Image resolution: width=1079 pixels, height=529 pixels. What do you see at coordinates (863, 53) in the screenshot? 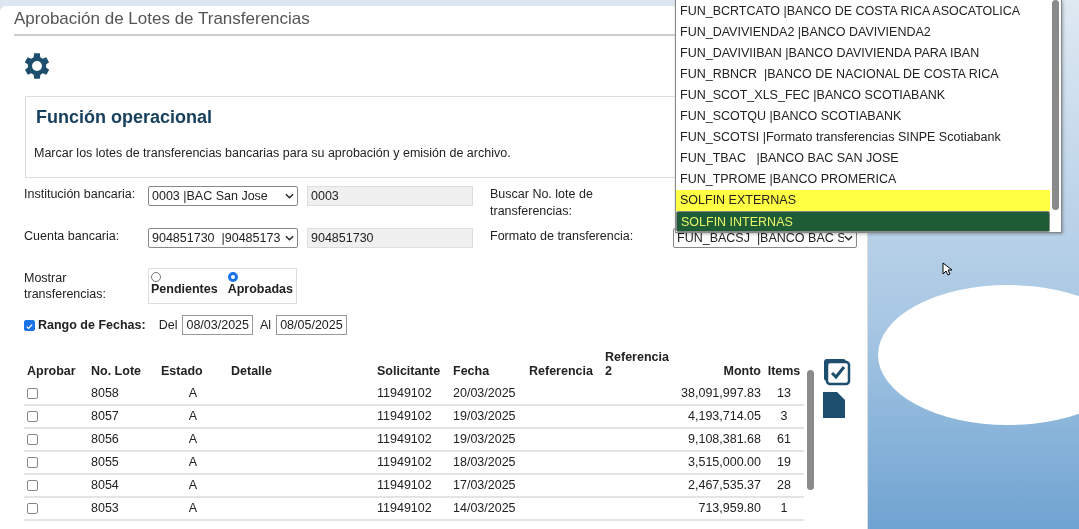
I see `dropdown-option: FUN_DAVIVIIBAN |BANCO DAVIVIENDA PARA IBAN` at bounding box center [863, 53].